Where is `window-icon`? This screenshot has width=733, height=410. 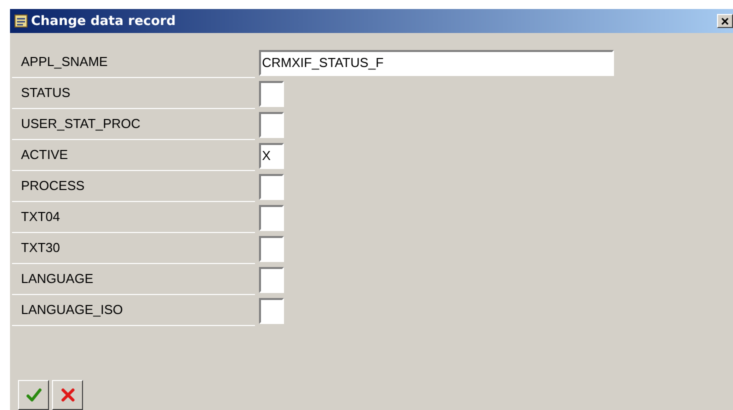
window-icon is located at coordinates (21, 21).